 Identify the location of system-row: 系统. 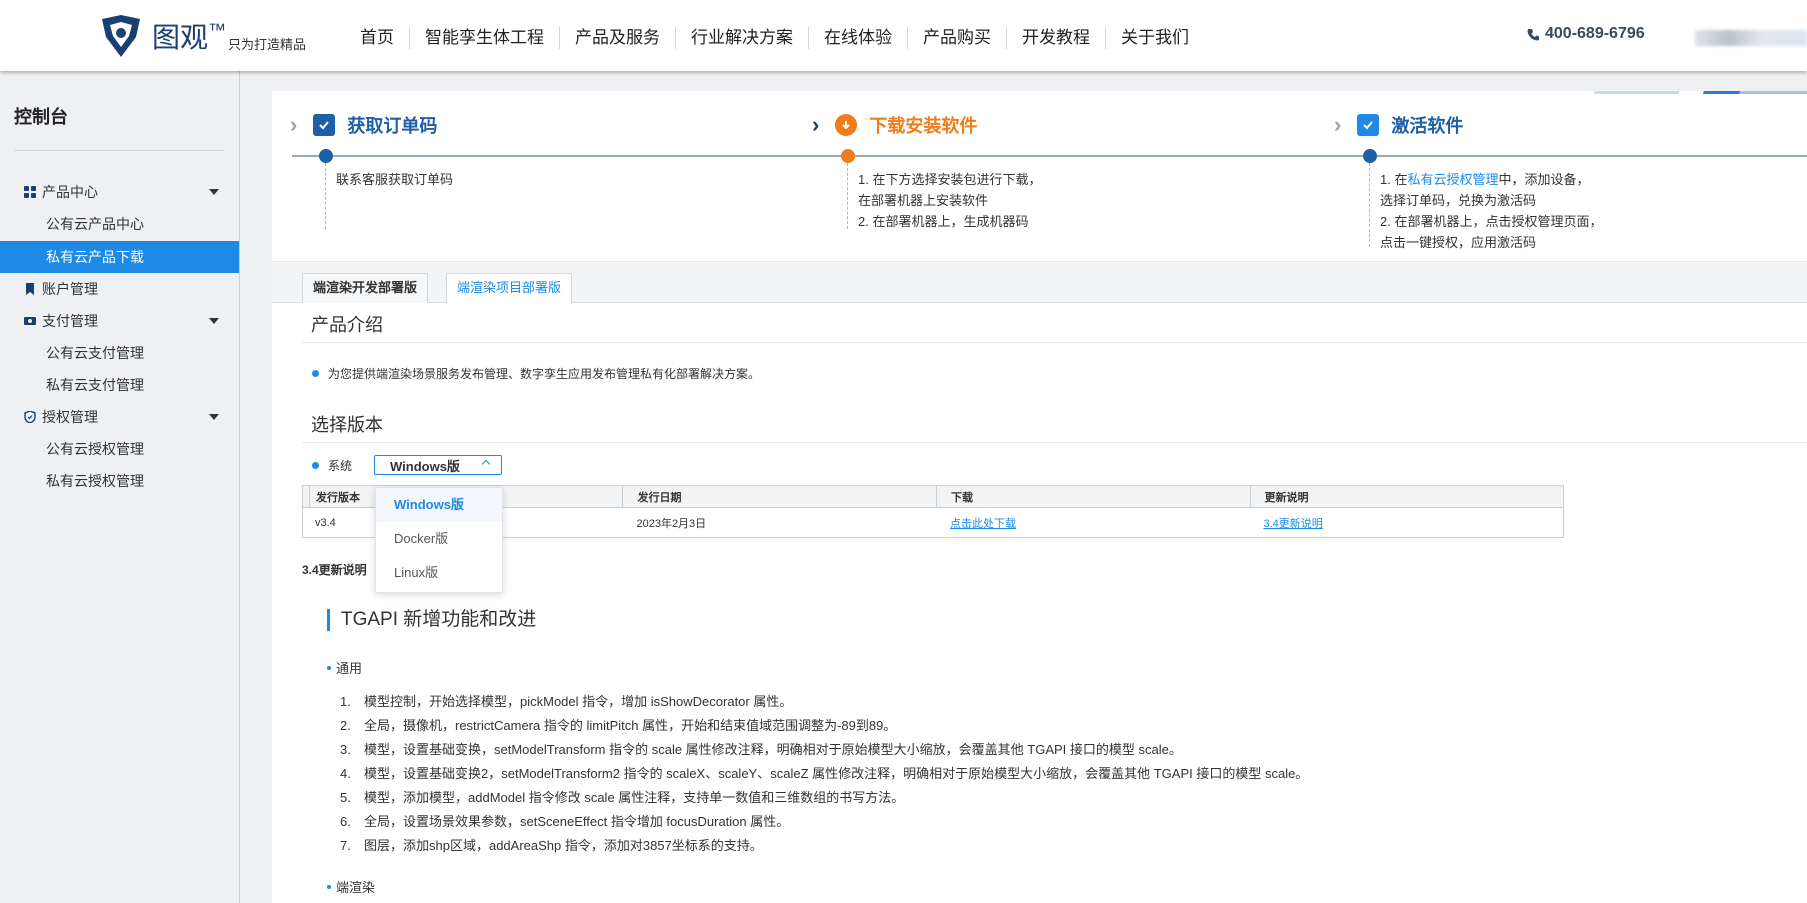
(332, 465).